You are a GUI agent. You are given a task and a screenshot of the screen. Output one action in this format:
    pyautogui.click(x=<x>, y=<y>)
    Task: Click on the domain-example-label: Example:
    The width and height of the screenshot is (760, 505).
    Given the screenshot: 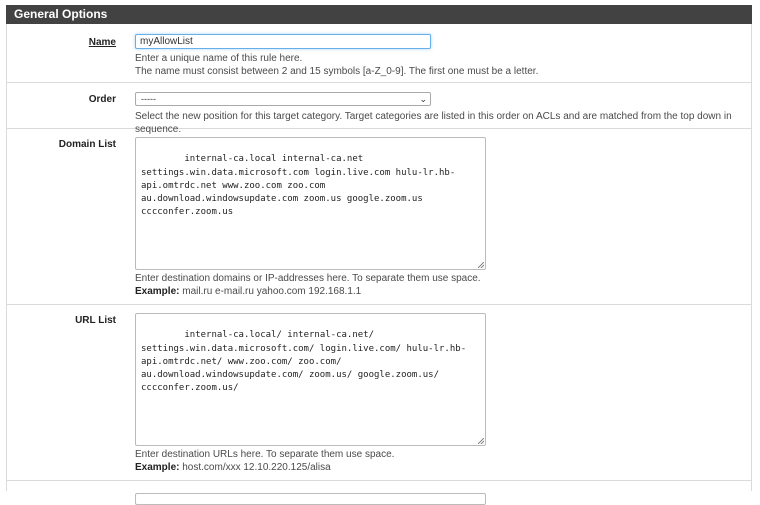 What is the action you would take?
    pyautogui.click(x=157, y=291)
    